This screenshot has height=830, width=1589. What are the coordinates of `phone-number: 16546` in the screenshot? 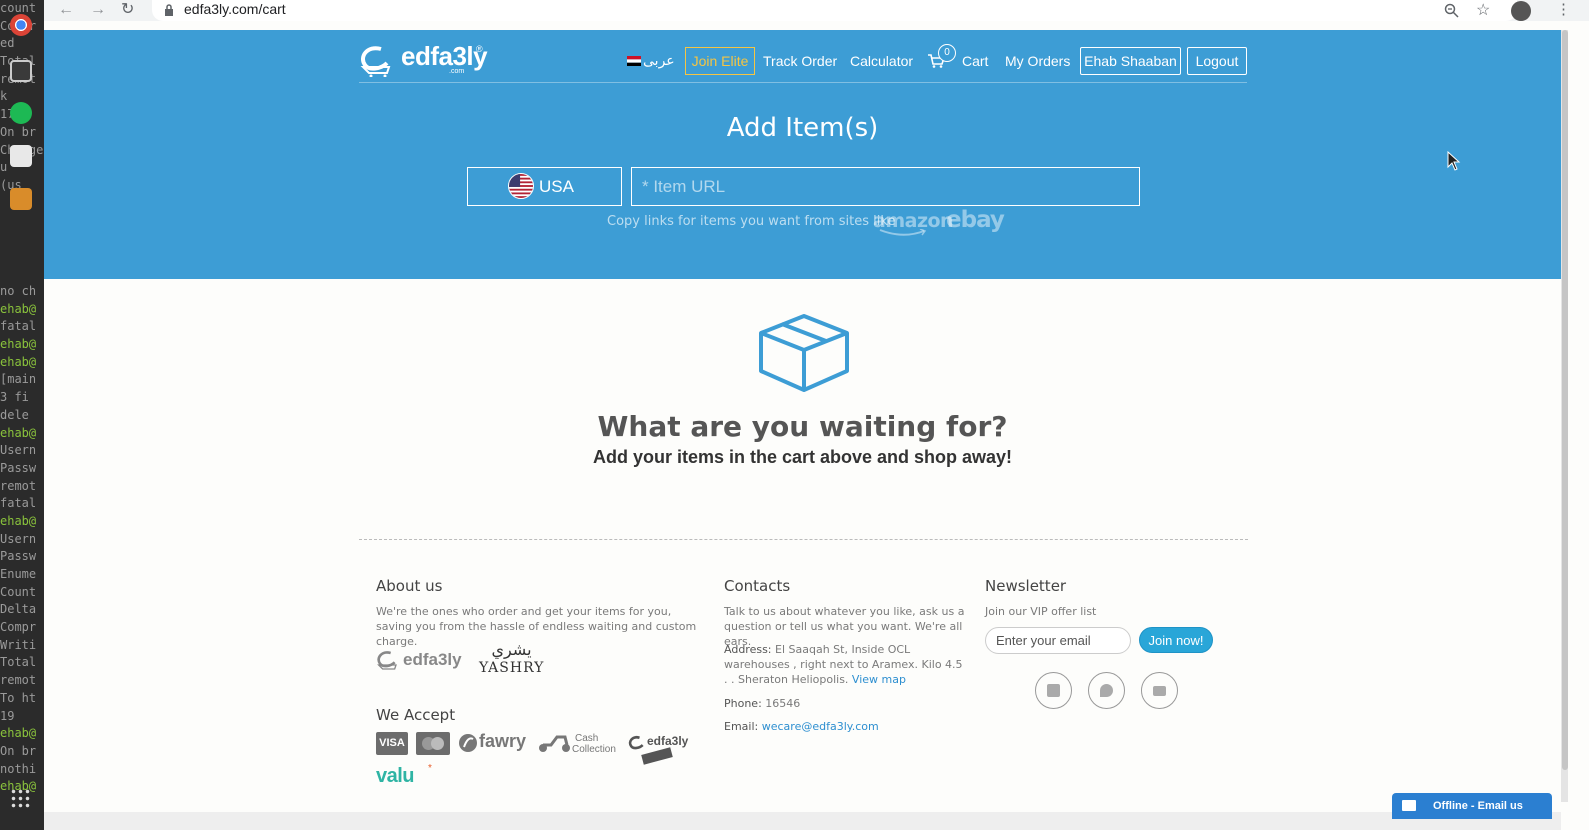 It's located at (783, 703).